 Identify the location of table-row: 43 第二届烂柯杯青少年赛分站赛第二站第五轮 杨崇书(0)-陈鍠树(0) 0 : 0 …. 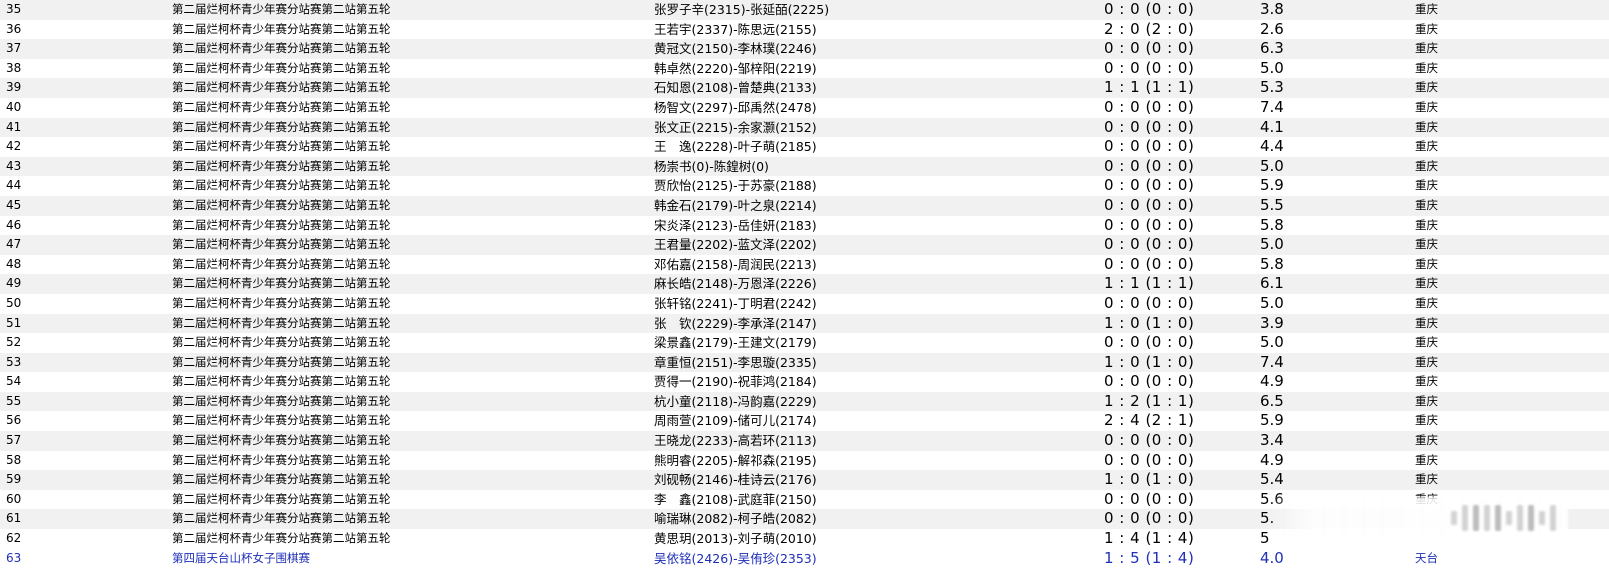
(804, 166).